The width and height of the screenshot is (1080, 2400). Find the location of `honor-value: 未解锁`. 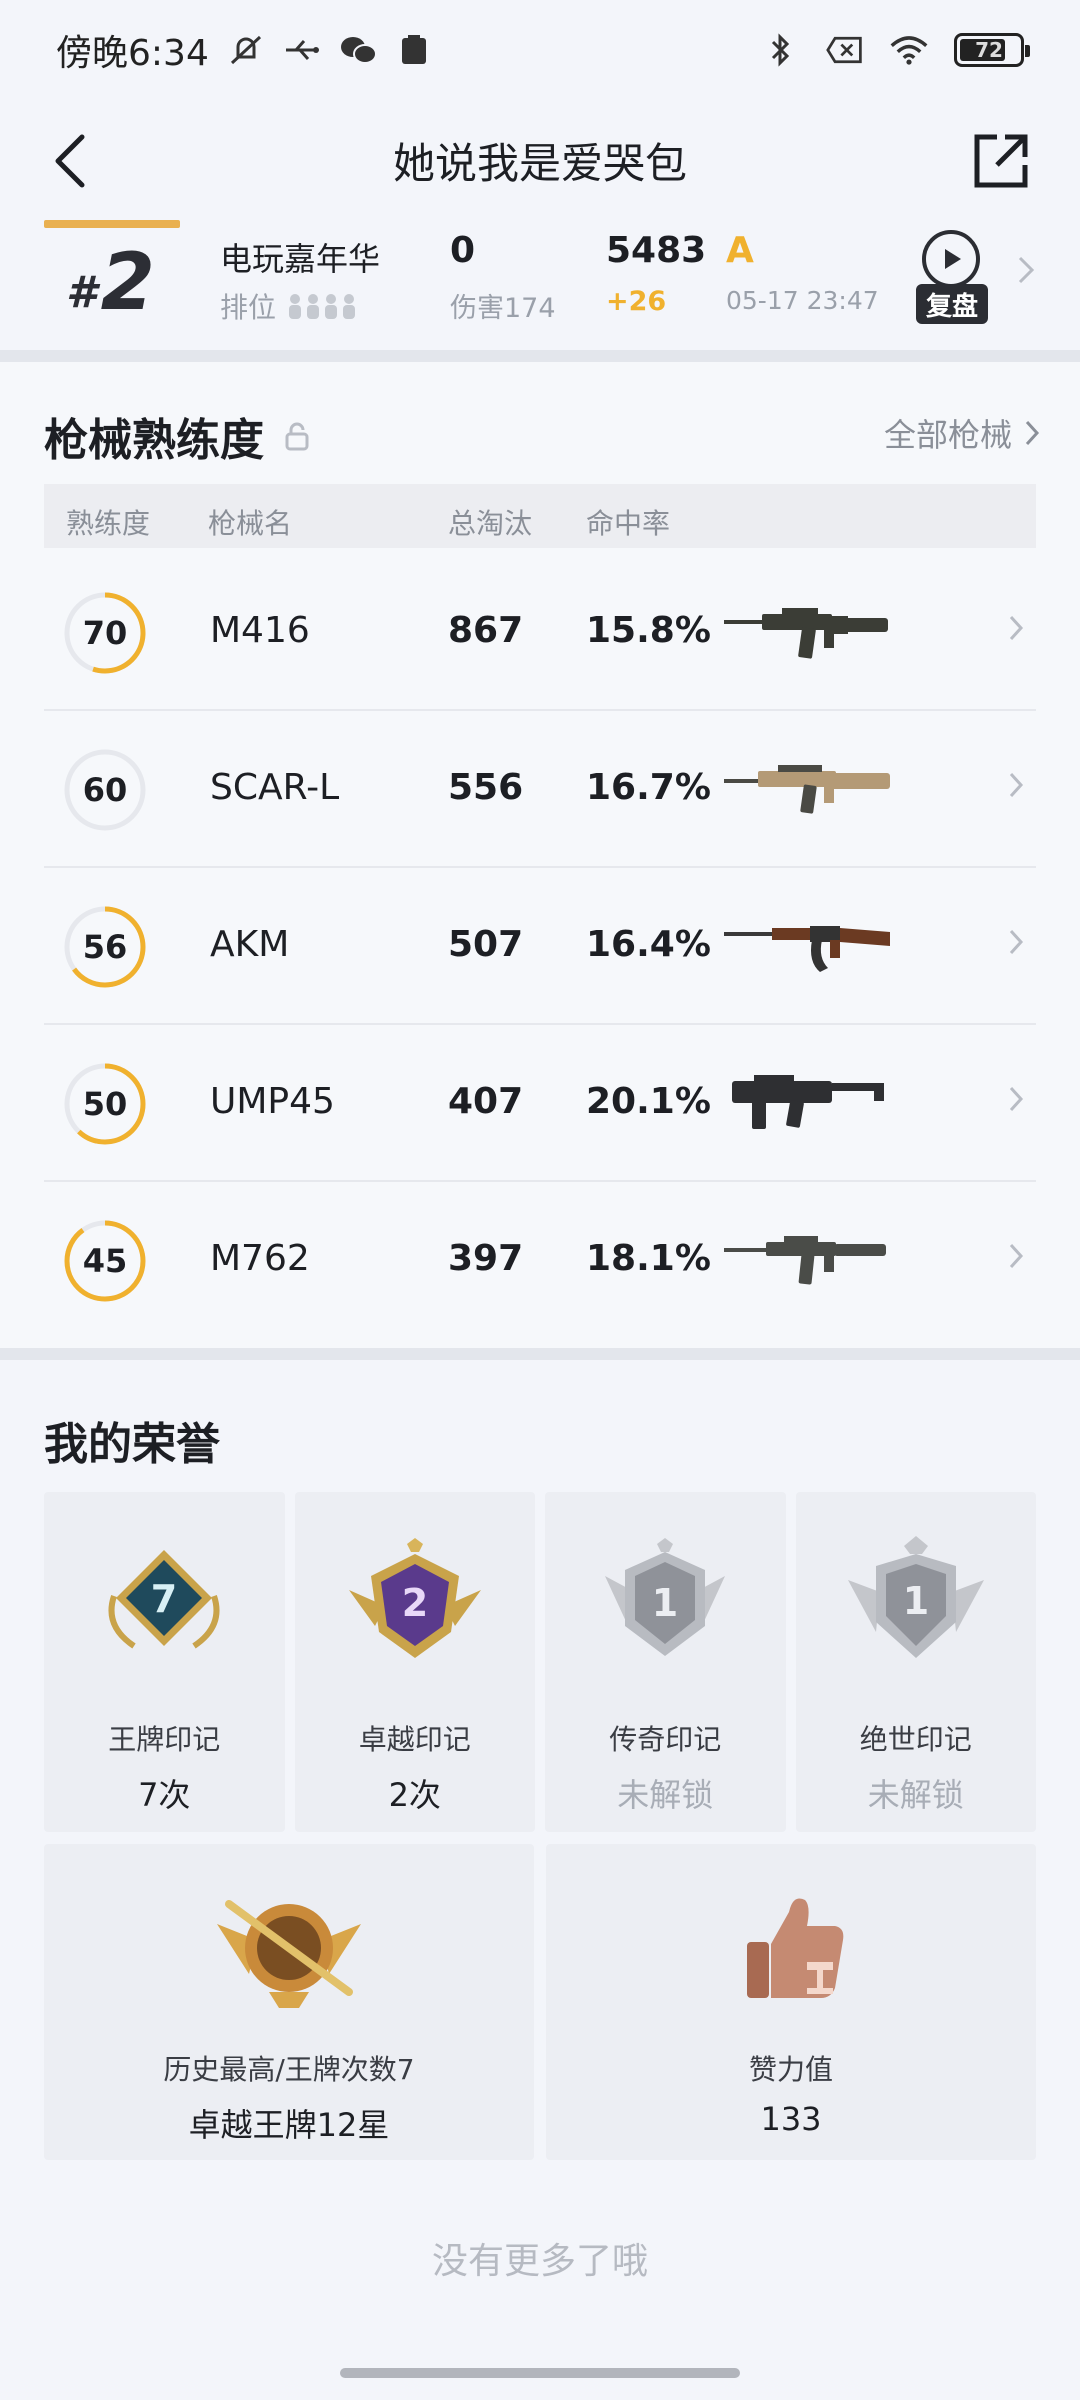

honor-value: 未解锁 is located at coordinates (665, 1795).